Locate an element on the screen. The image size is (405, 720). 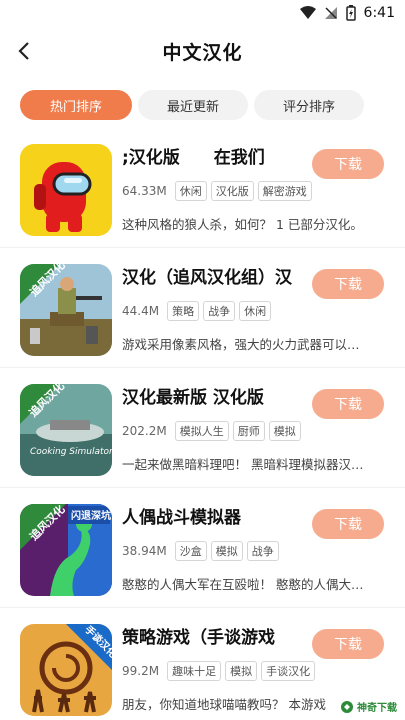
back-arrow-icon is located at coordinates (23, 51).